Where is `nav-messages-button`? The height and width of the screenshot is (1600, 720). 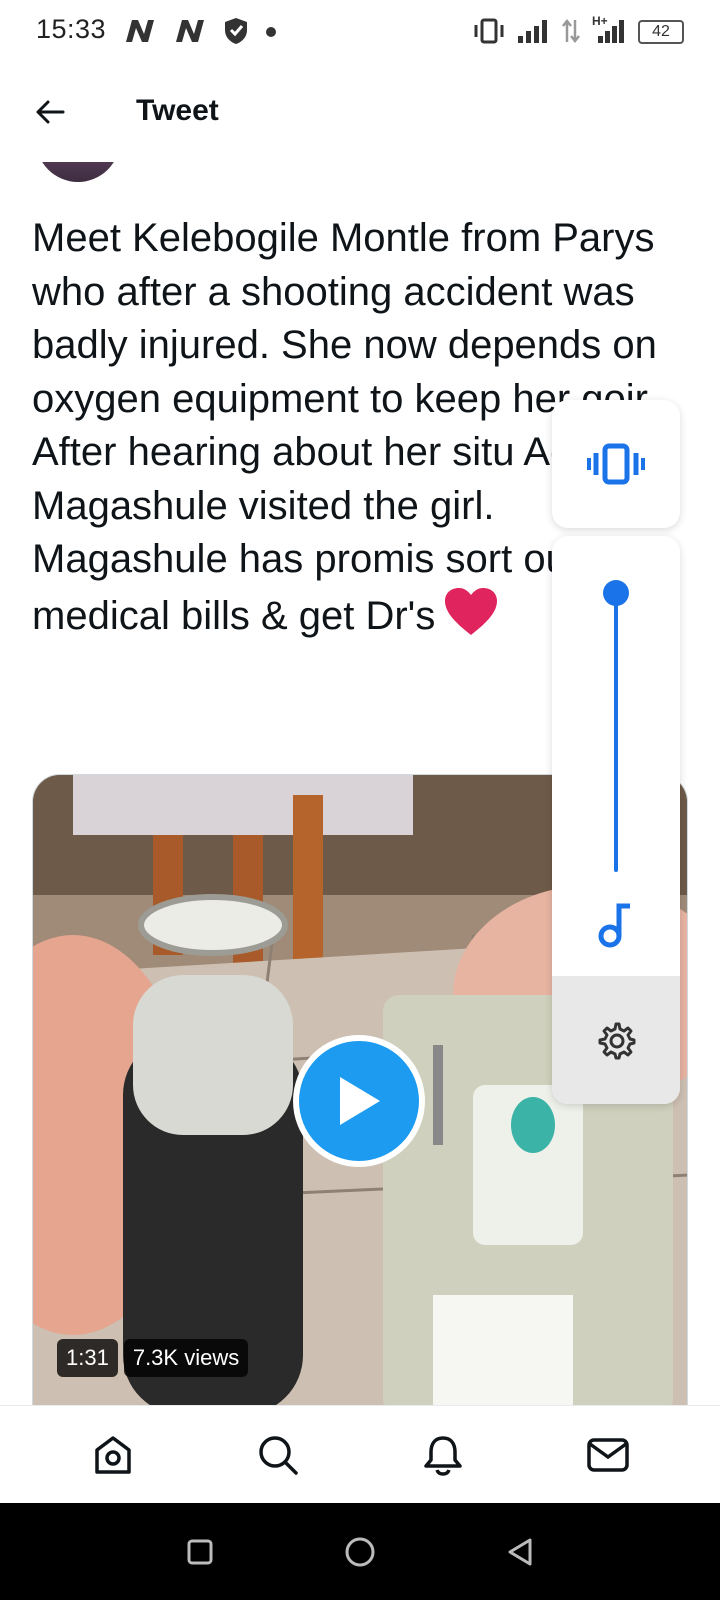
nav-messages-button is located at coordinates (608, 1455).